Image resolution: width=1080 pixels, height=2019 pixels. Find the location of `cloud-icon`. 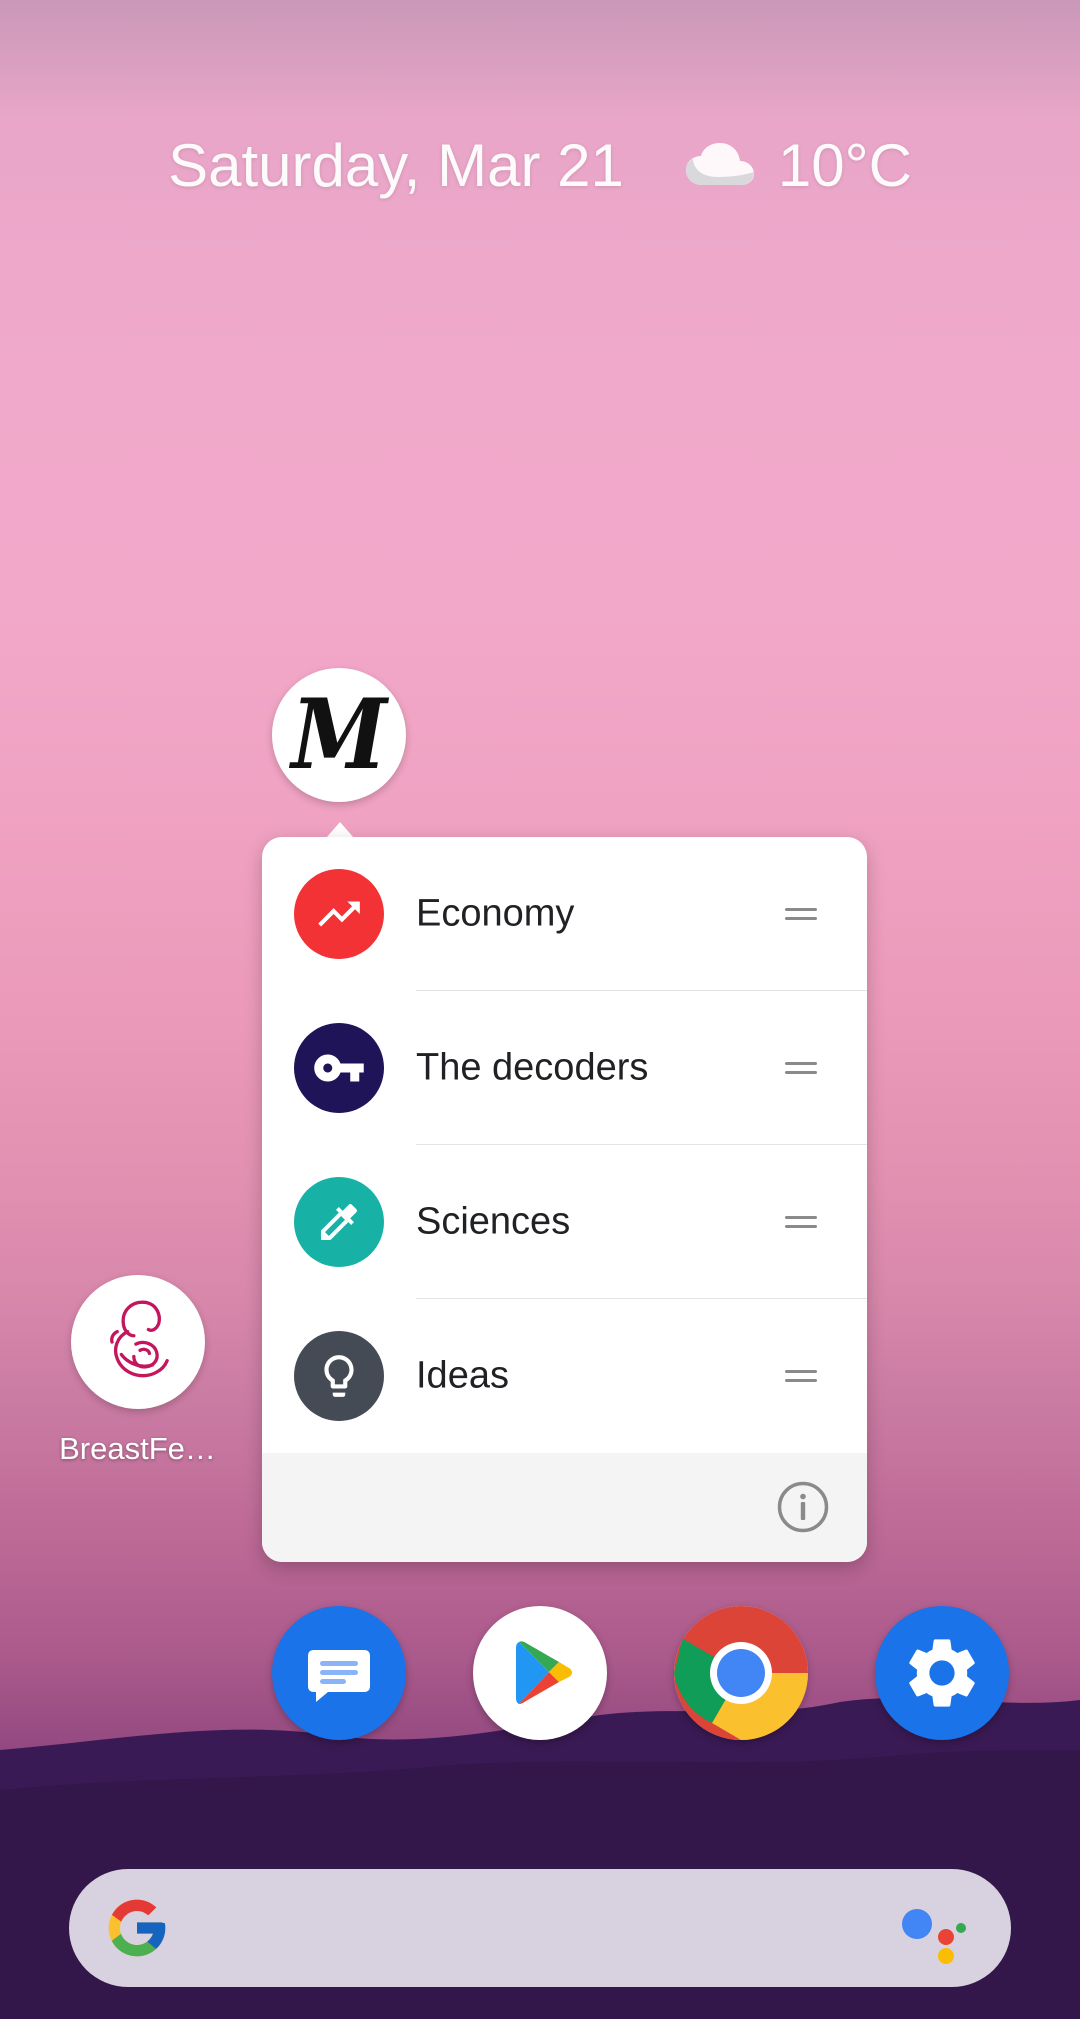

cloud-icon is located at coordinates (719, 164).